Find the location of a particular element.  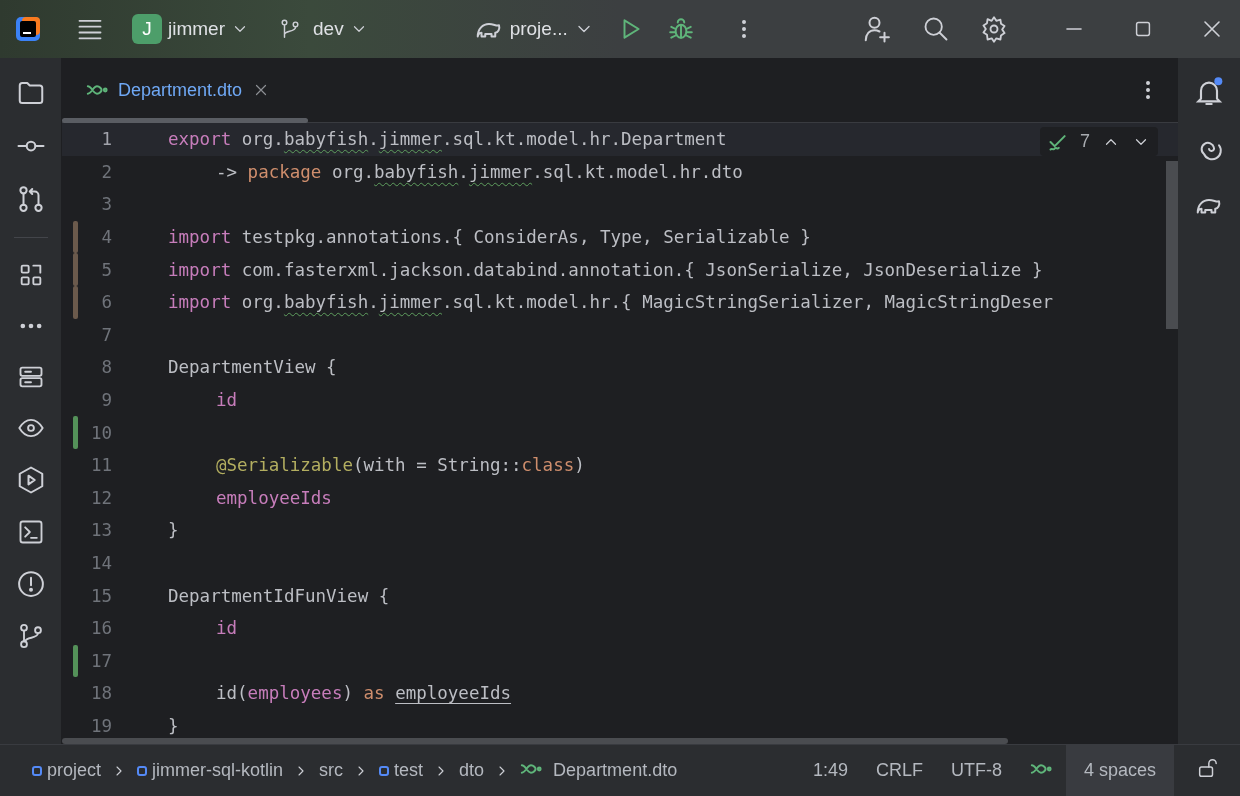

code-line: employeeIds is located at coordinates (273, 497).